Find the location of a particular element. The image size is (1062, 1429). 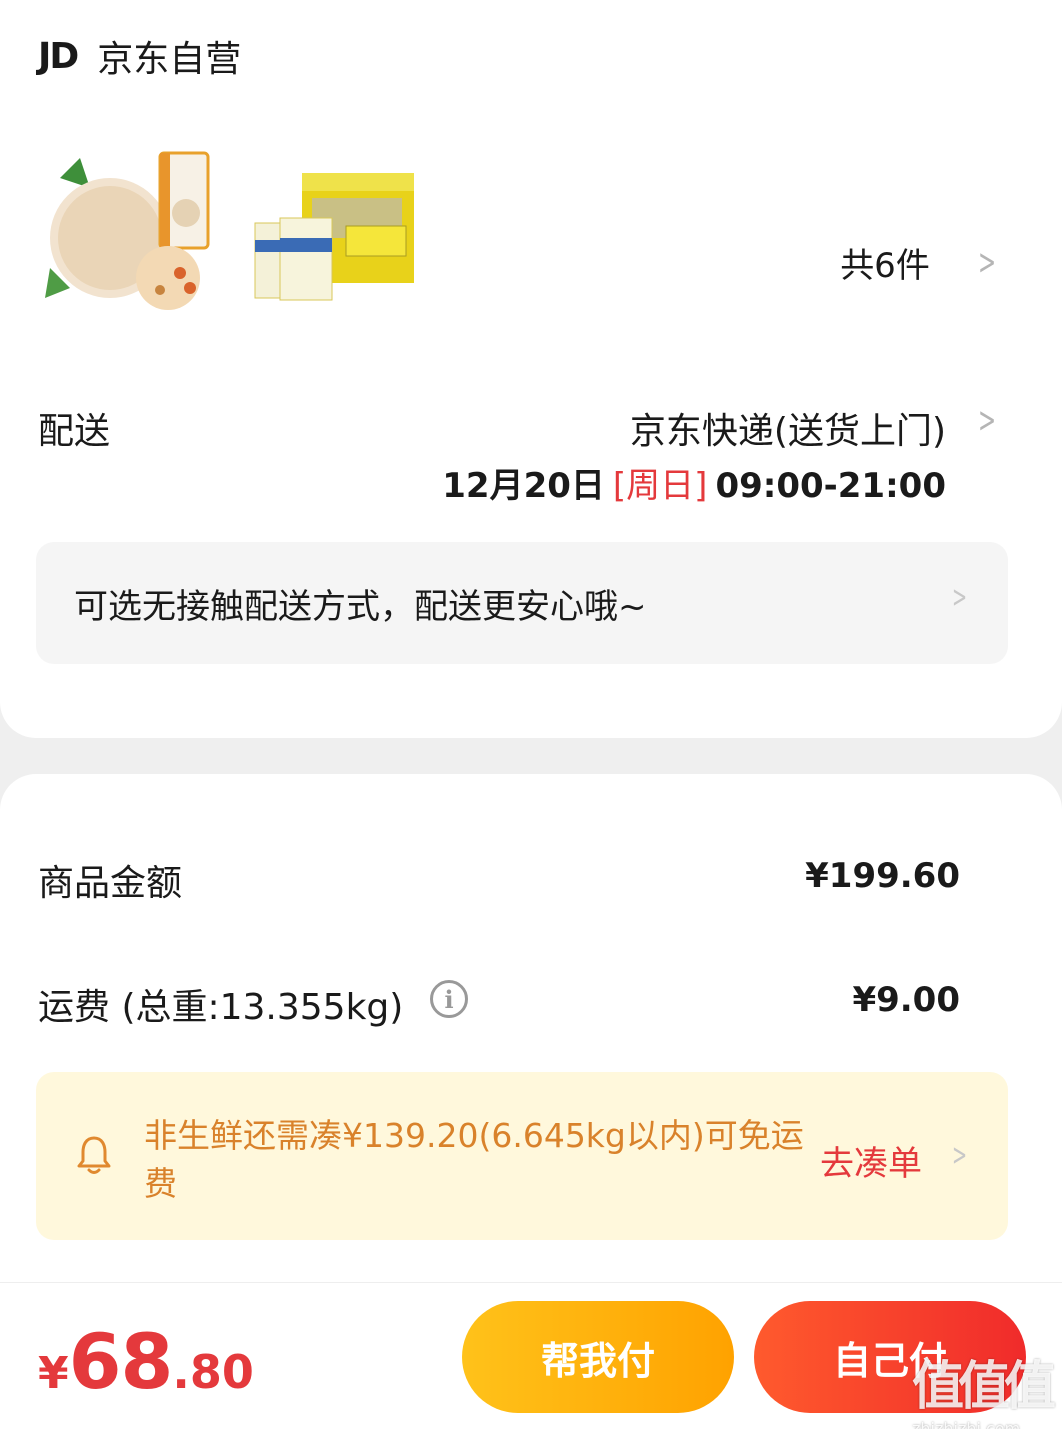

delivery-weekday: [周日] is located at coordinates (660, 486).